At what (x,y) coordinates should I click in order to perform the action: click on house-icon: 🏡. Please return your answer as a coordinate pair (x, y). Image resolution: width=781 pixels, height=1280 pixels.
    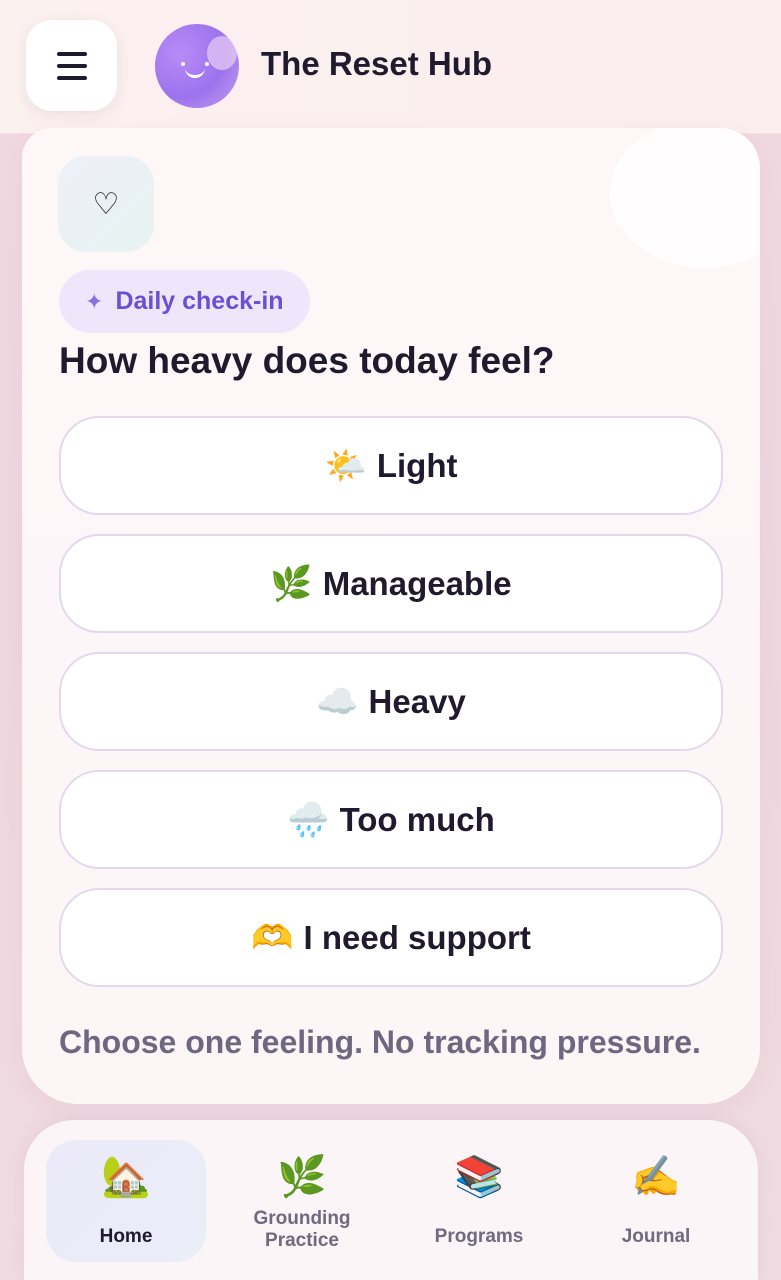
    Looking at the image, I should click on (126, 1176).